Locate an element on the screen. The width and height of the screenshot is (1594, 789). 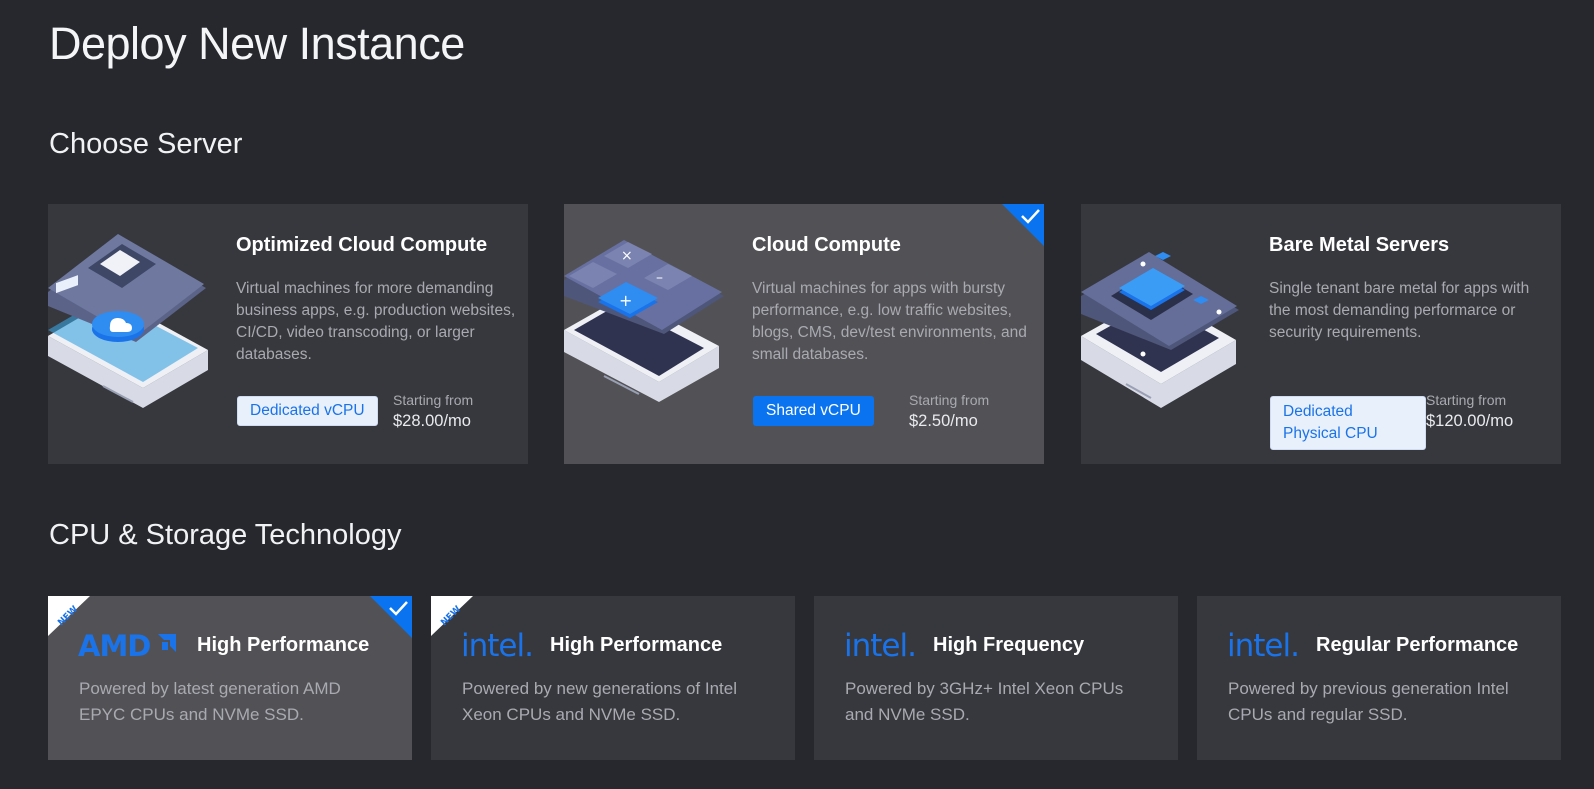
server-cpu-die-illustration-icon is located at coordinates (1160, 330).